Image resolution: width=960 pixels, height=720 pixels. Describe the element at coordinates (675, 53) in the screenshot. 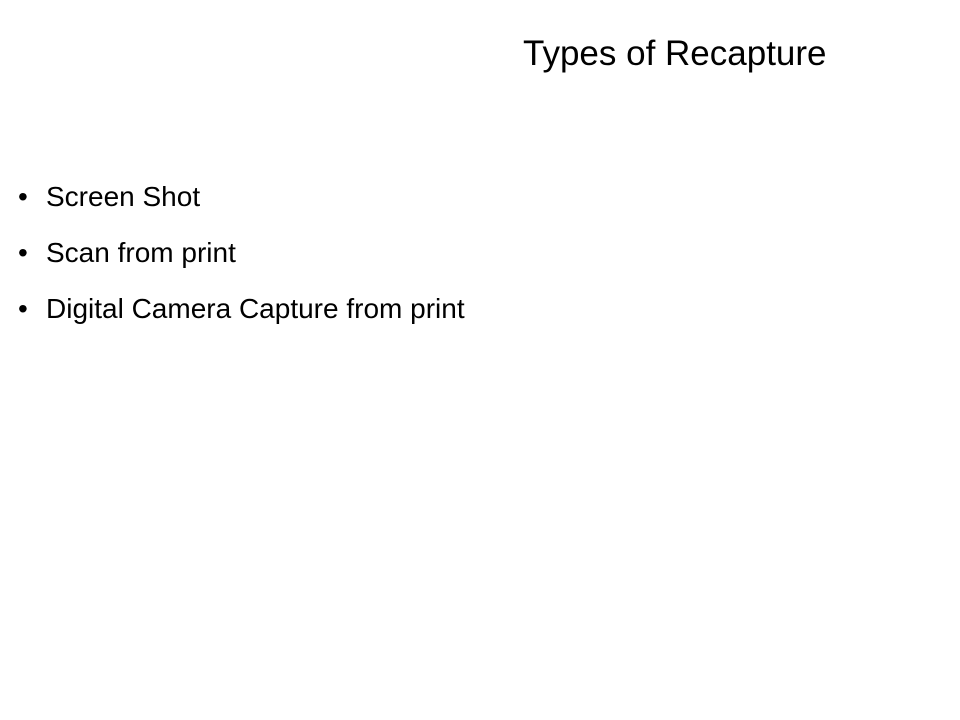

I see `slide-title: Types of Recapture` at that location.